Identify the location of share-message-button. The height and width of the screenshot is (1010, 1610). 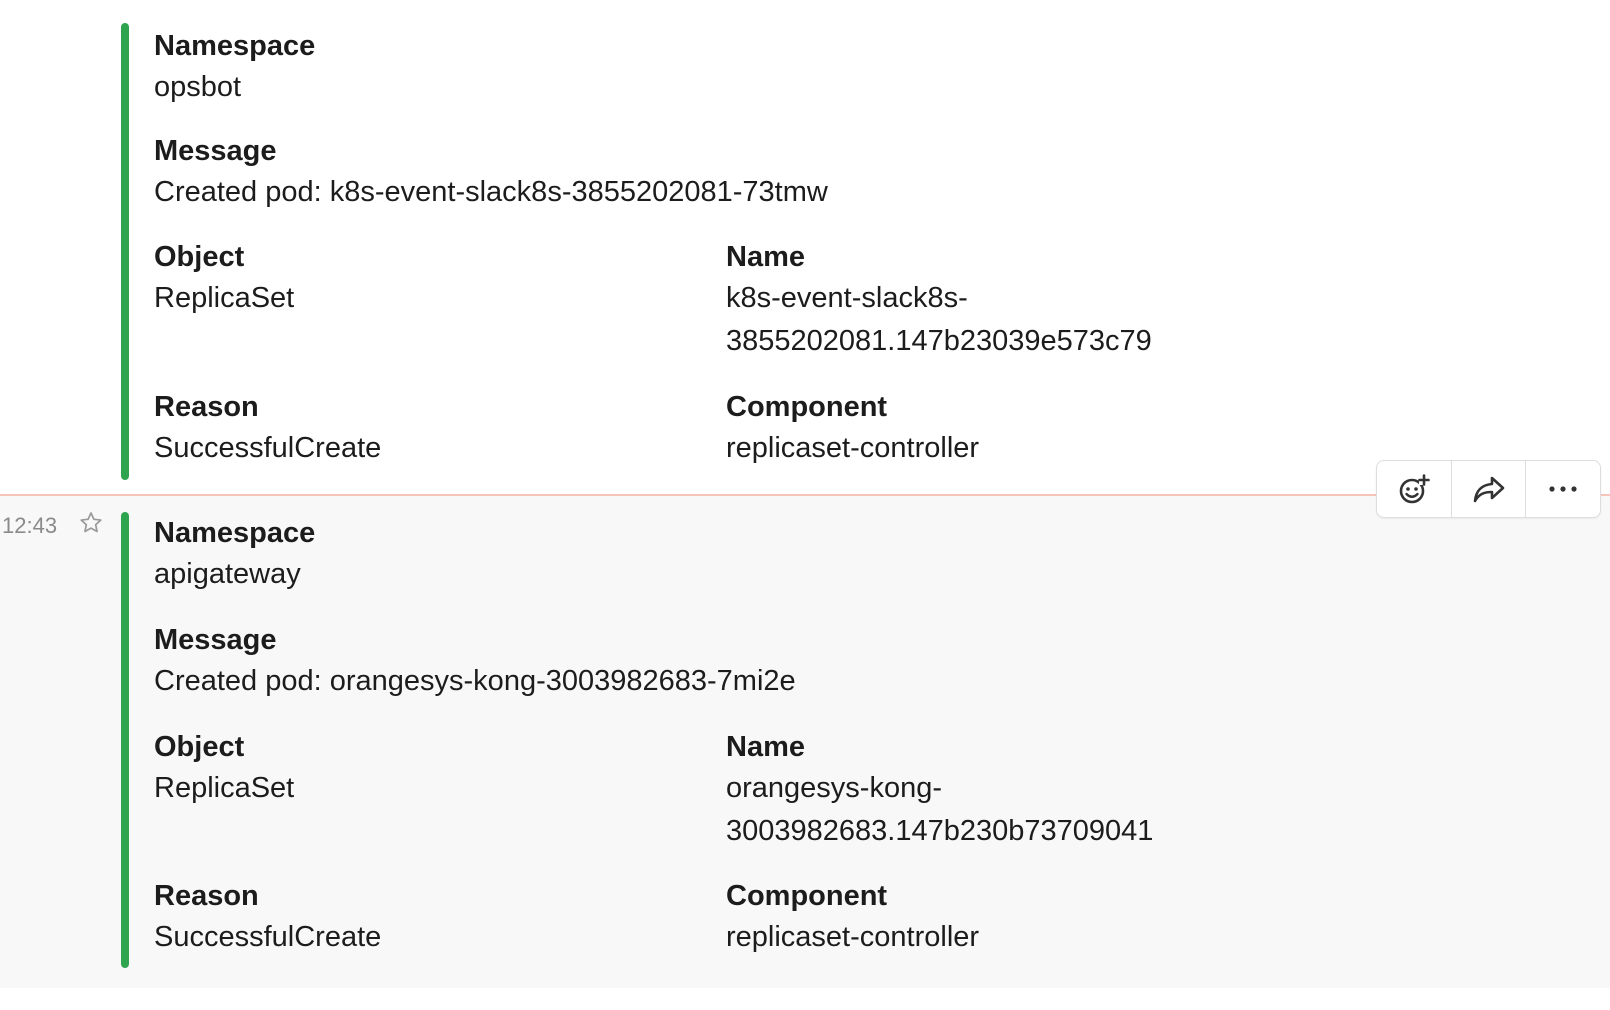
(1489, 489).